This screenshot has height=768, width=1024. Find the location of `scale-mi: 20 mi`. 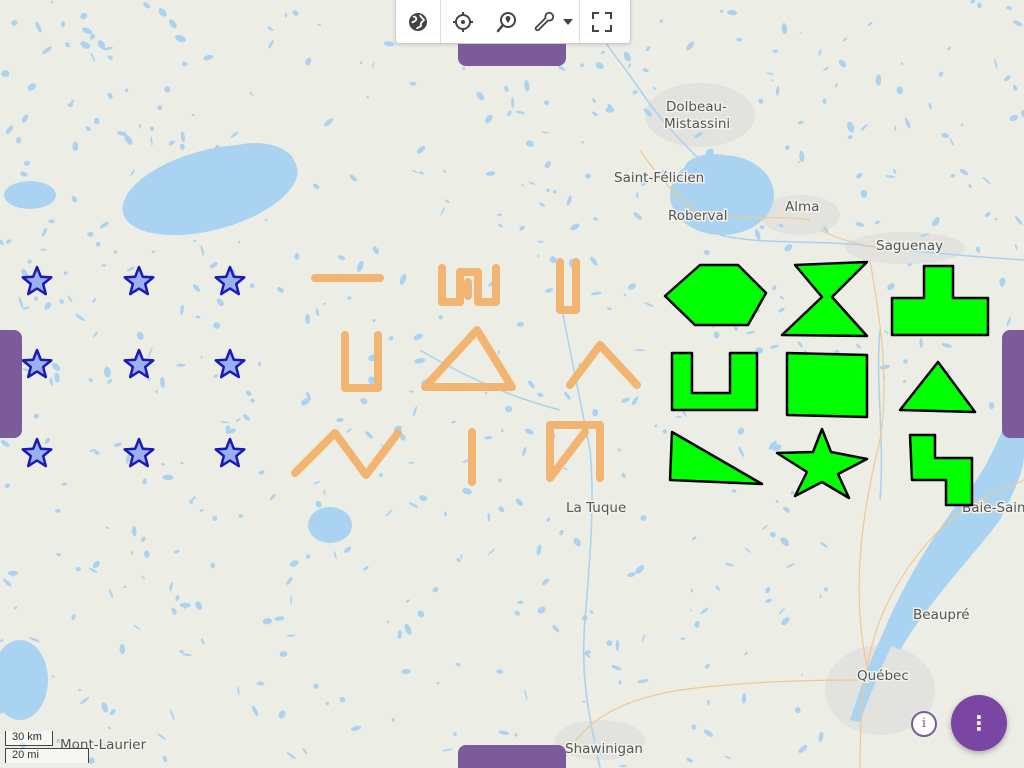

scale-mi: 20 mi is located at coordinates (47, 755).